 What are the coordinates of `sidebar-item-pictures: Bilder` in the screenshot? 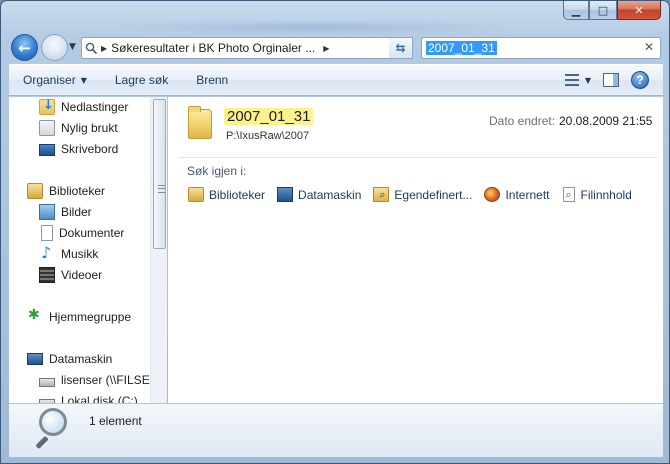 It's located at (65, 212).